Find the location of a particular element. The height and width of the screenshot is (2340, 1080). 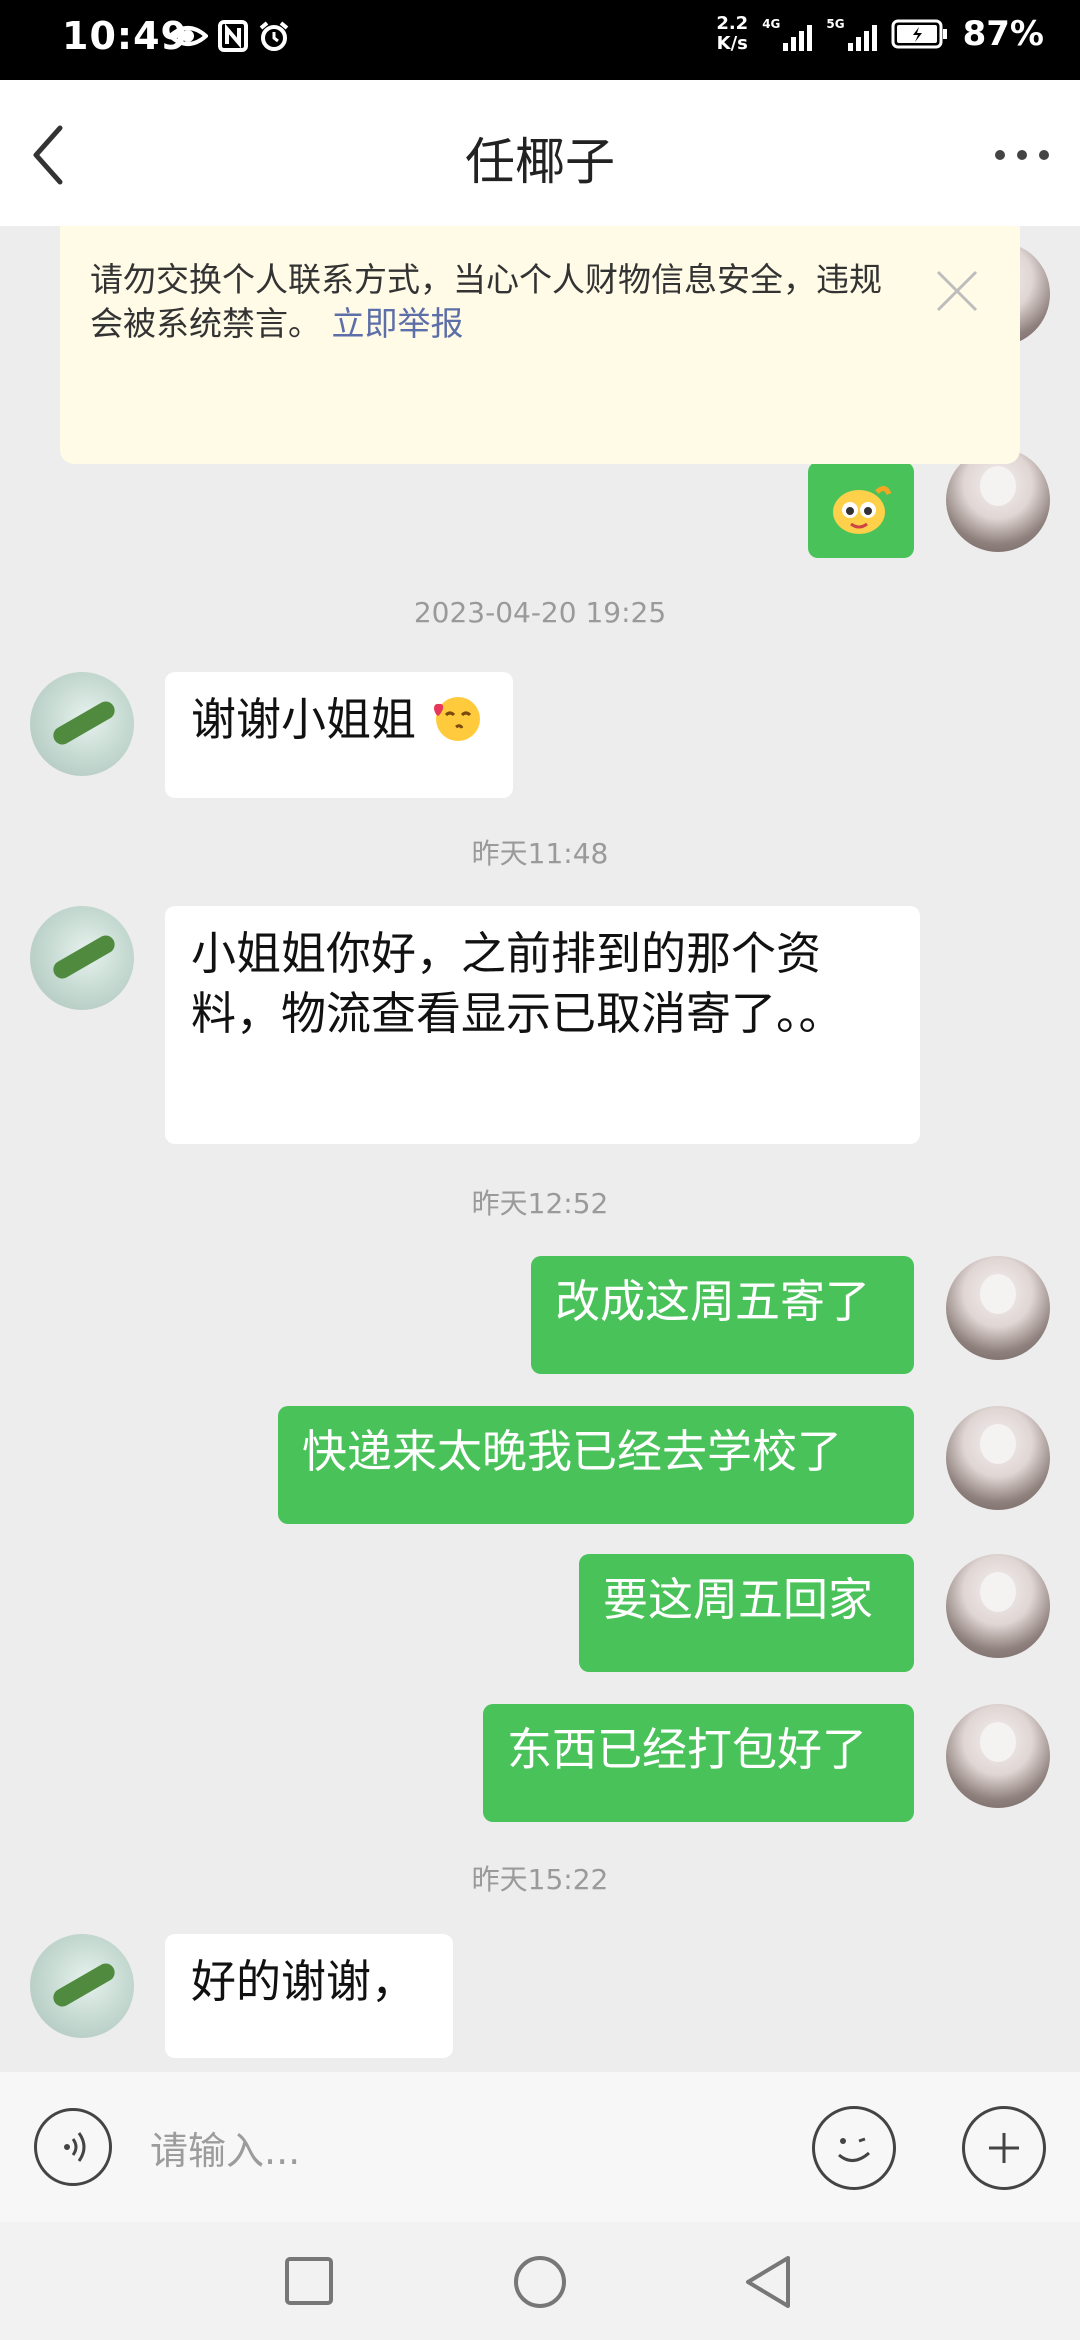

emoji-icon is located at coordinates (854, 2149).